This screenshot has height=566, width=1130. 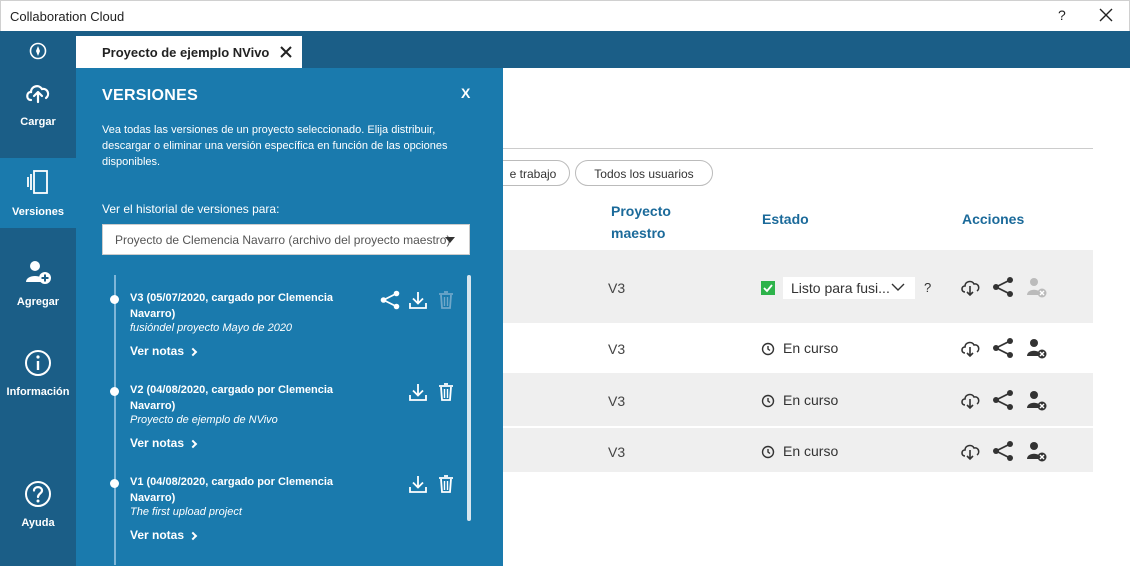 I want to click on status-in-progress: En curso, so click(x=799, y=400).